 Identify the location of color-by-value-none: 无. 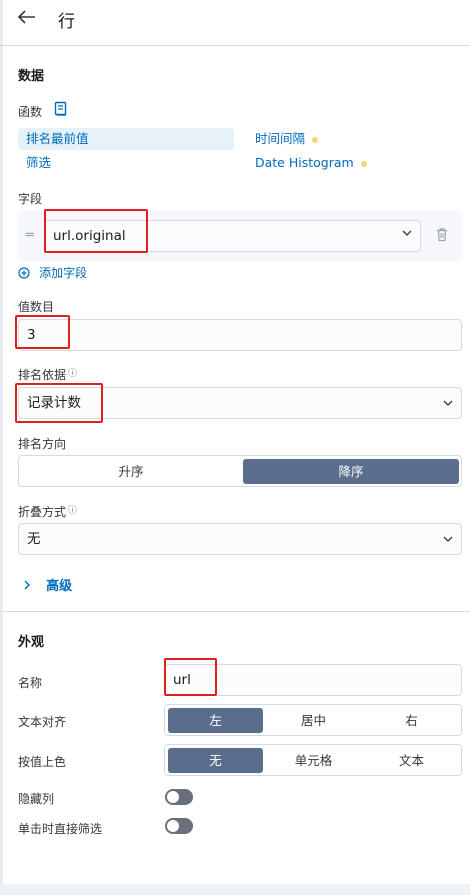
(215, 760).